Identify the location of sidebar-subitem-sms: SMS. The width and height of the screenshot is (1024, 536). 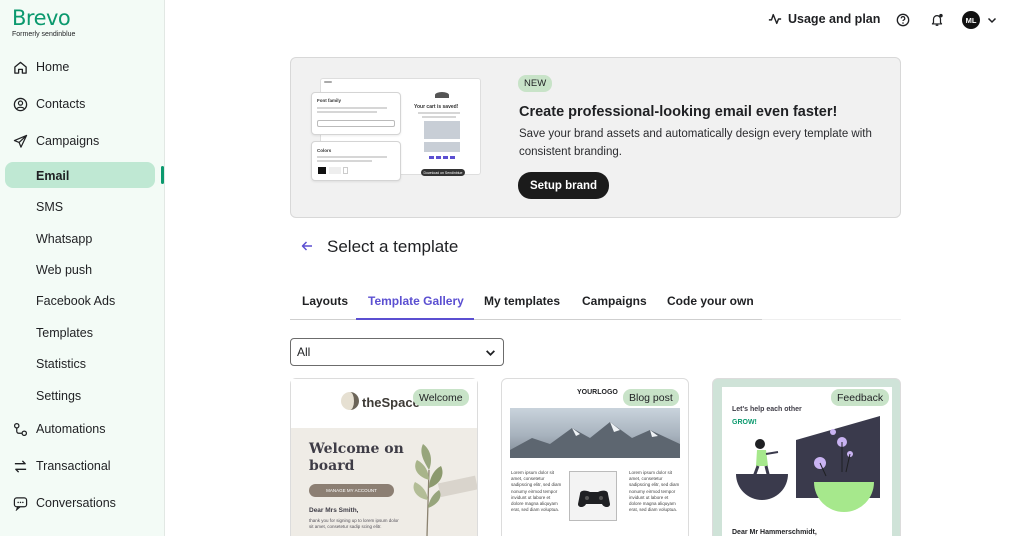
(49, 207).